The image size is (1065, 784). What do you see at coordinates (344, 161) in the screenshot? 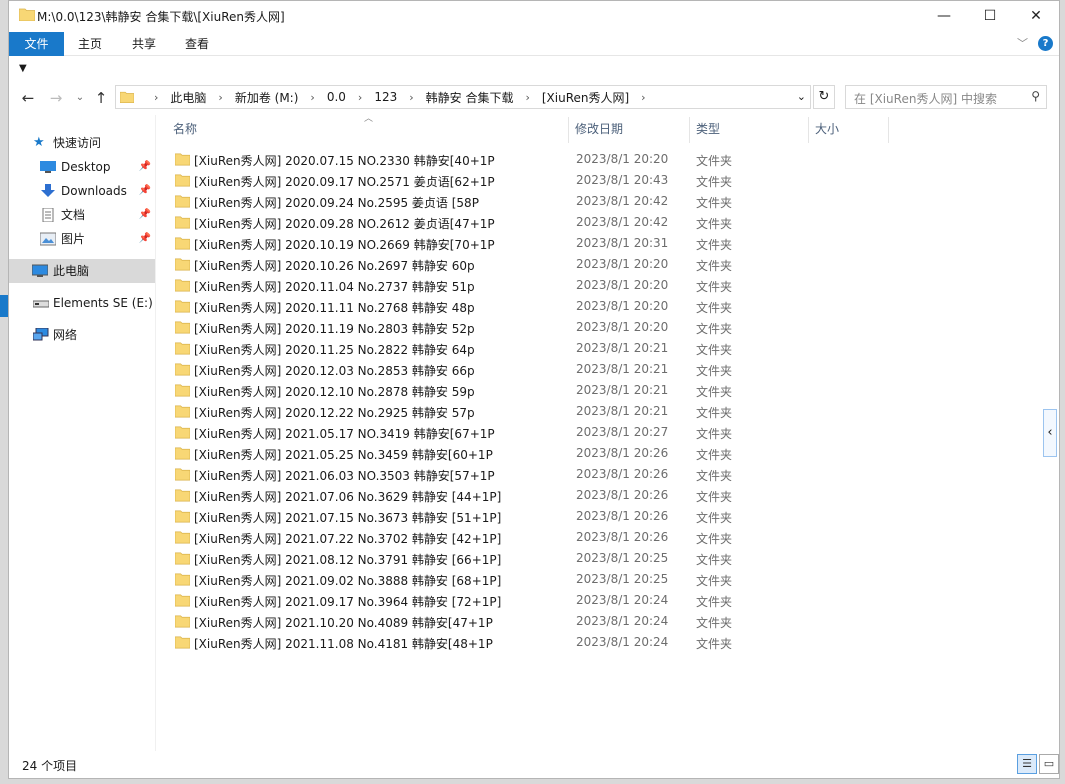
I see `file-name: [XiuRen秀人网] 2020.07.15 NO.2330 韩静安[40+1P` at bounding box center [344, 161].